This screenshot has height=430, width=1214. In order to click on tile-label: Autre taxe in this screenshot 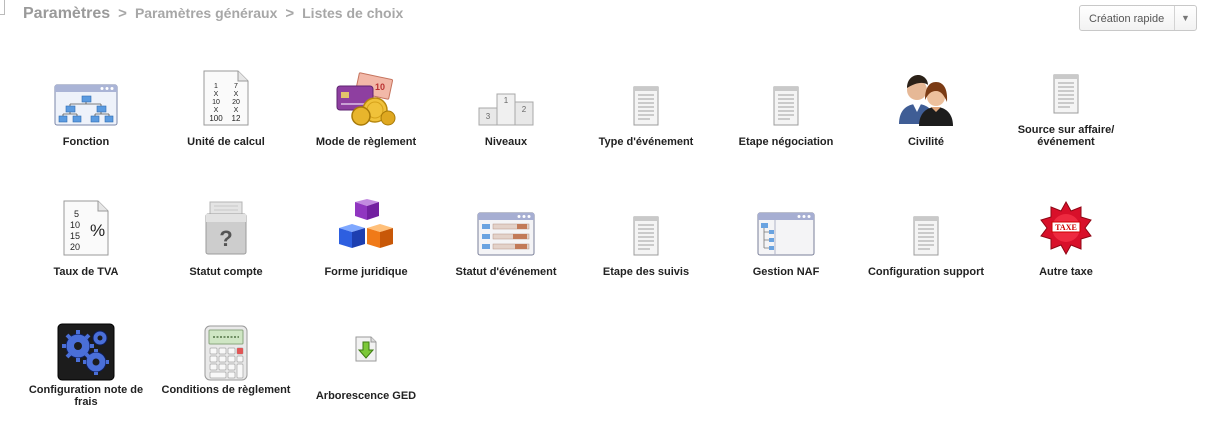, I will do `click(1066, 272)`.